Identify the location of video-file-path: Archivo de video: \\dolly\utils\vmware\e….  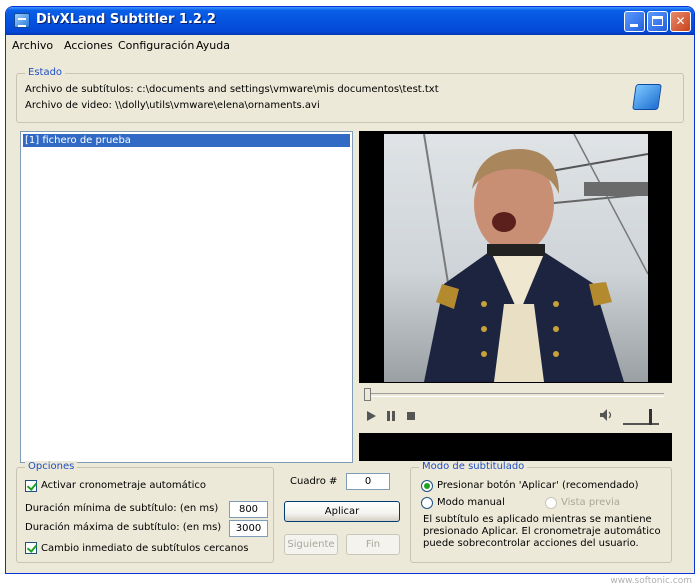
(172, 105).